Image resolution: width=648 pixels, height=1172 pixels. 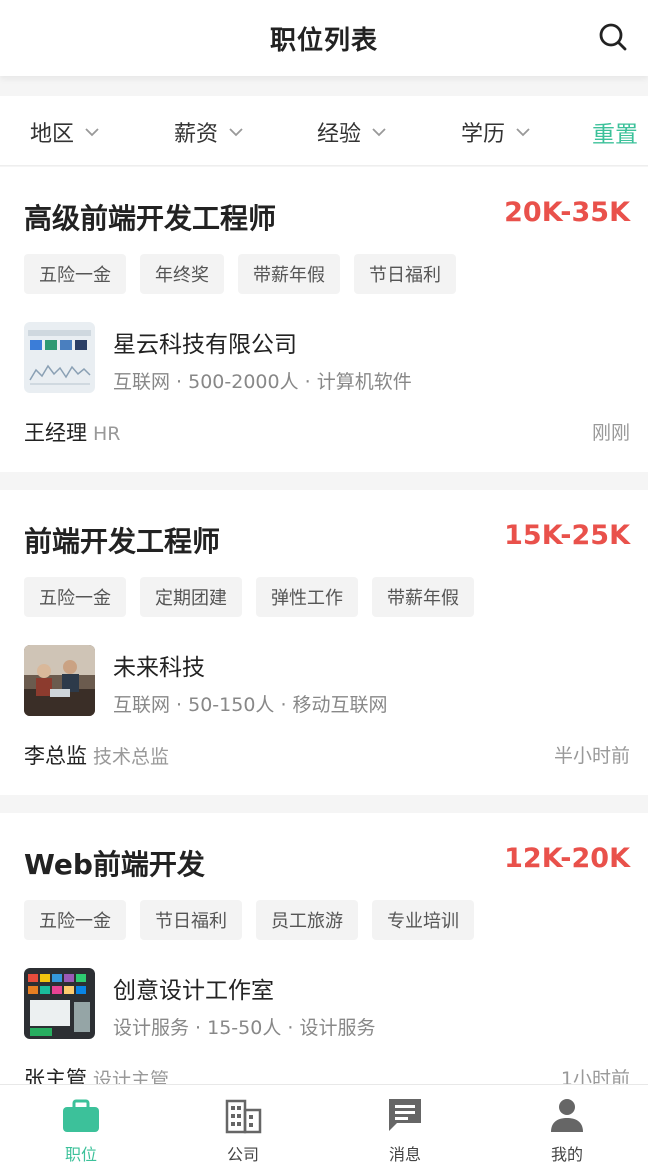 I want to click on job-tag: 员工旅游, so click(x=307, y=920).